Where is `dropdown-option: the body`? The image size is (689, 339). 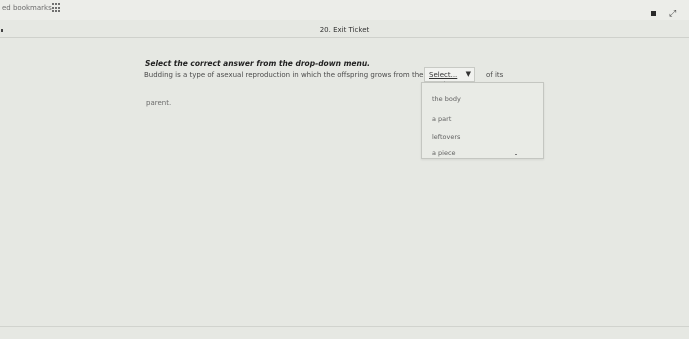 dropdown-option: the body is located at coordinates (446, 99).